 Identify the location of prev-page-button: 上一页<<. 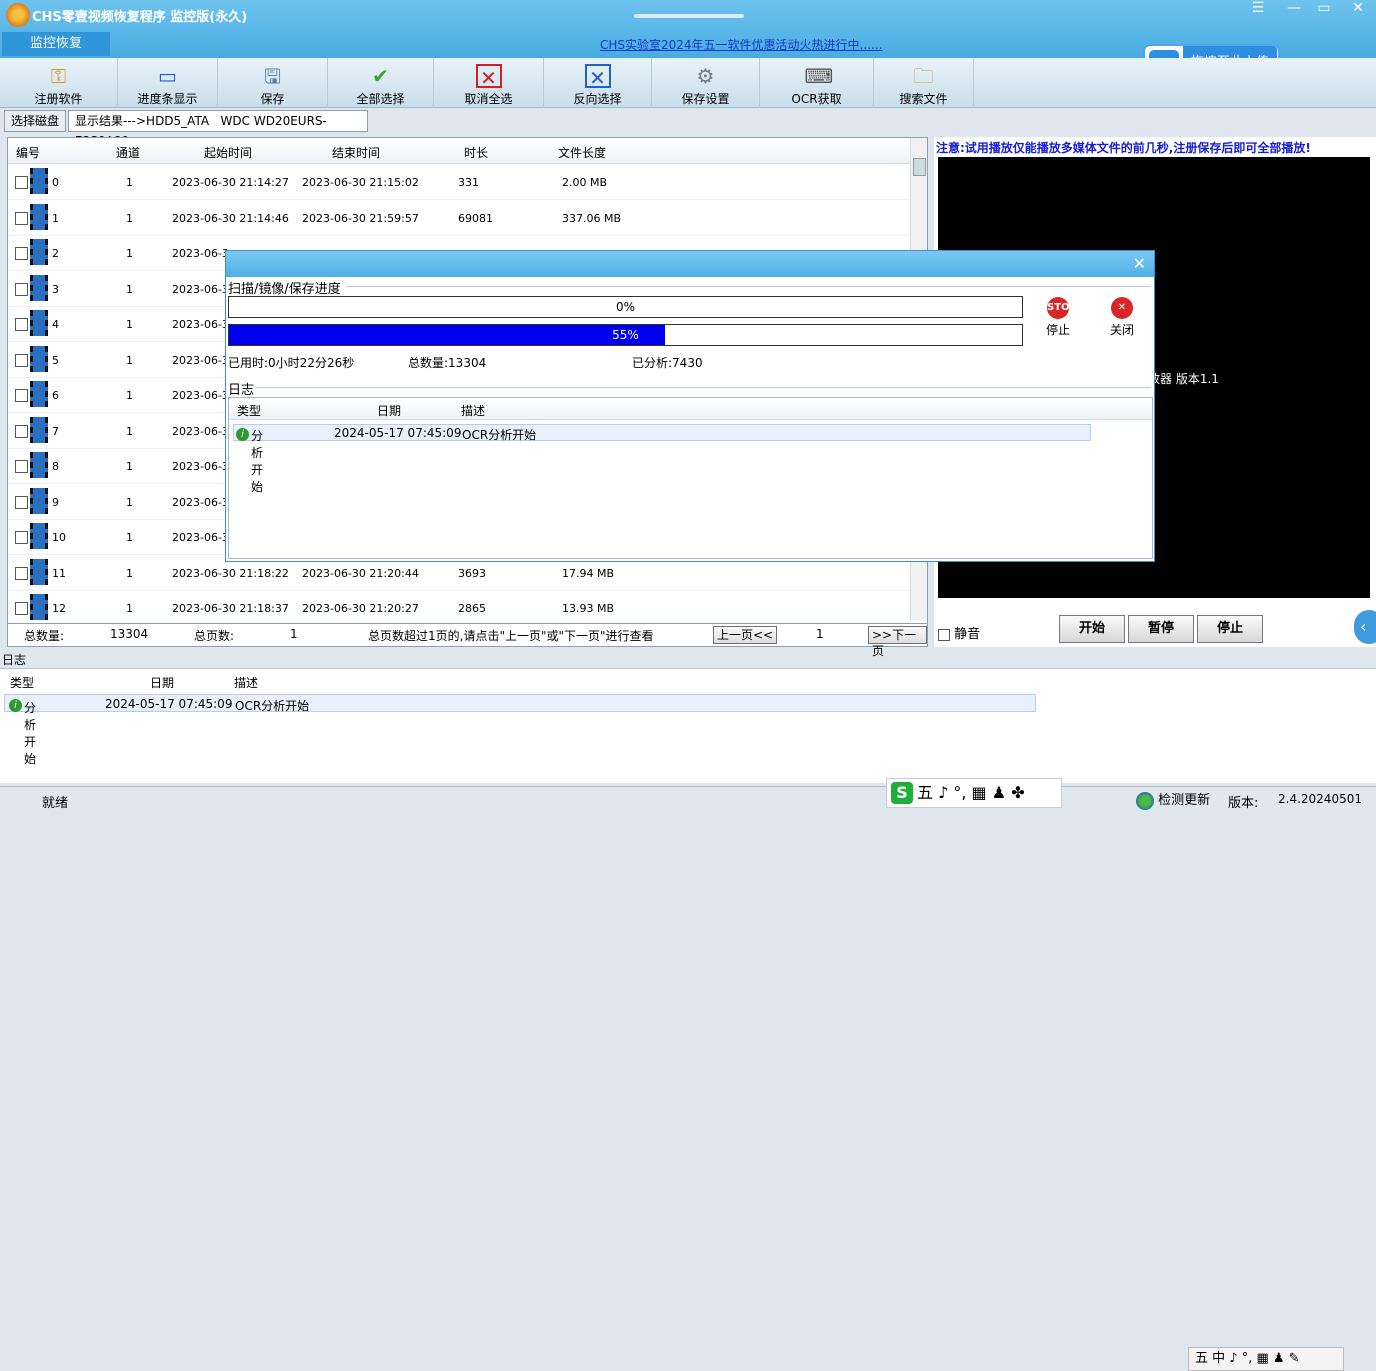
(745, 635).